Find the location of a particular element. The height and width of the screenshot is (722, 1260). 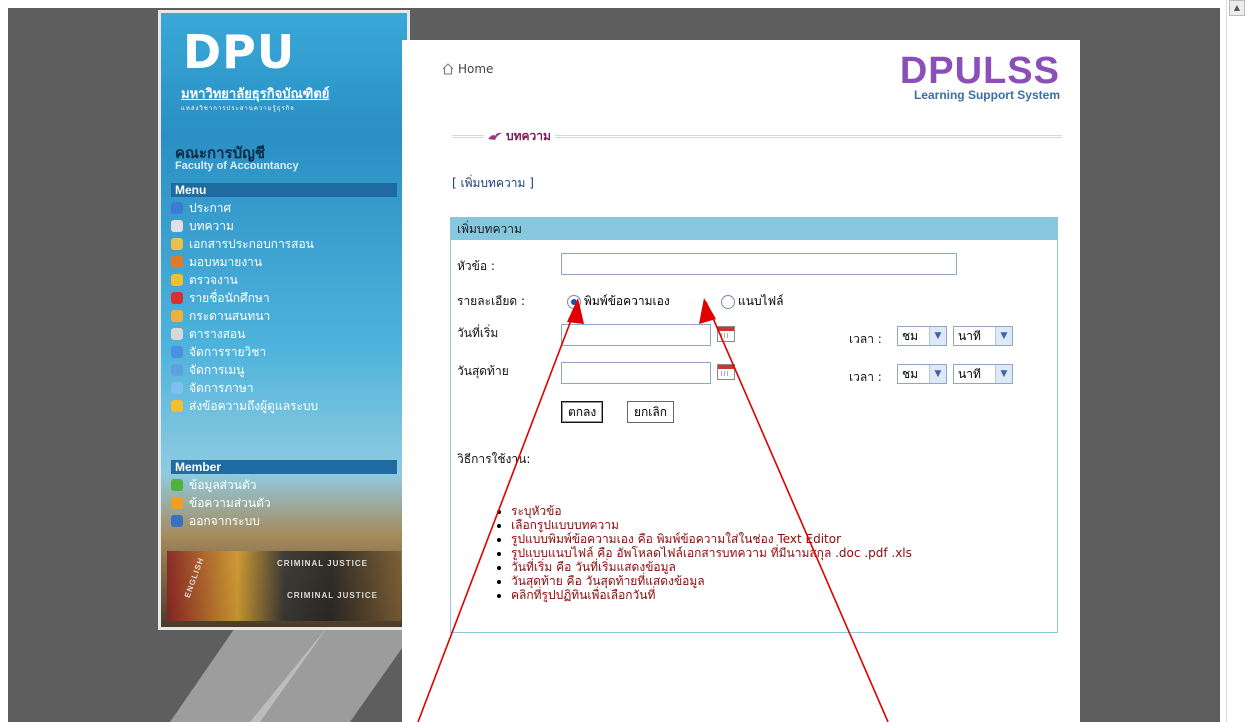

course-icon is located at coordinates (177, 352).